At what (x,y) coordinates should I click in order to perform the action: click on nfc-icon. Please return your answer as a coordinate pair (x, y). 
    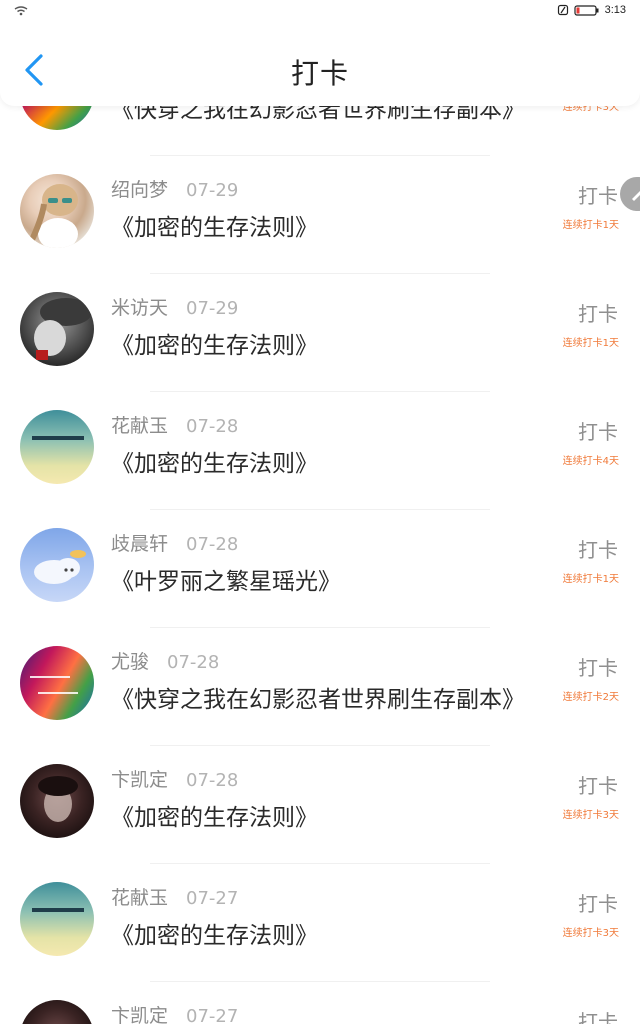
    Looking at the image, I should click on (562, 10).